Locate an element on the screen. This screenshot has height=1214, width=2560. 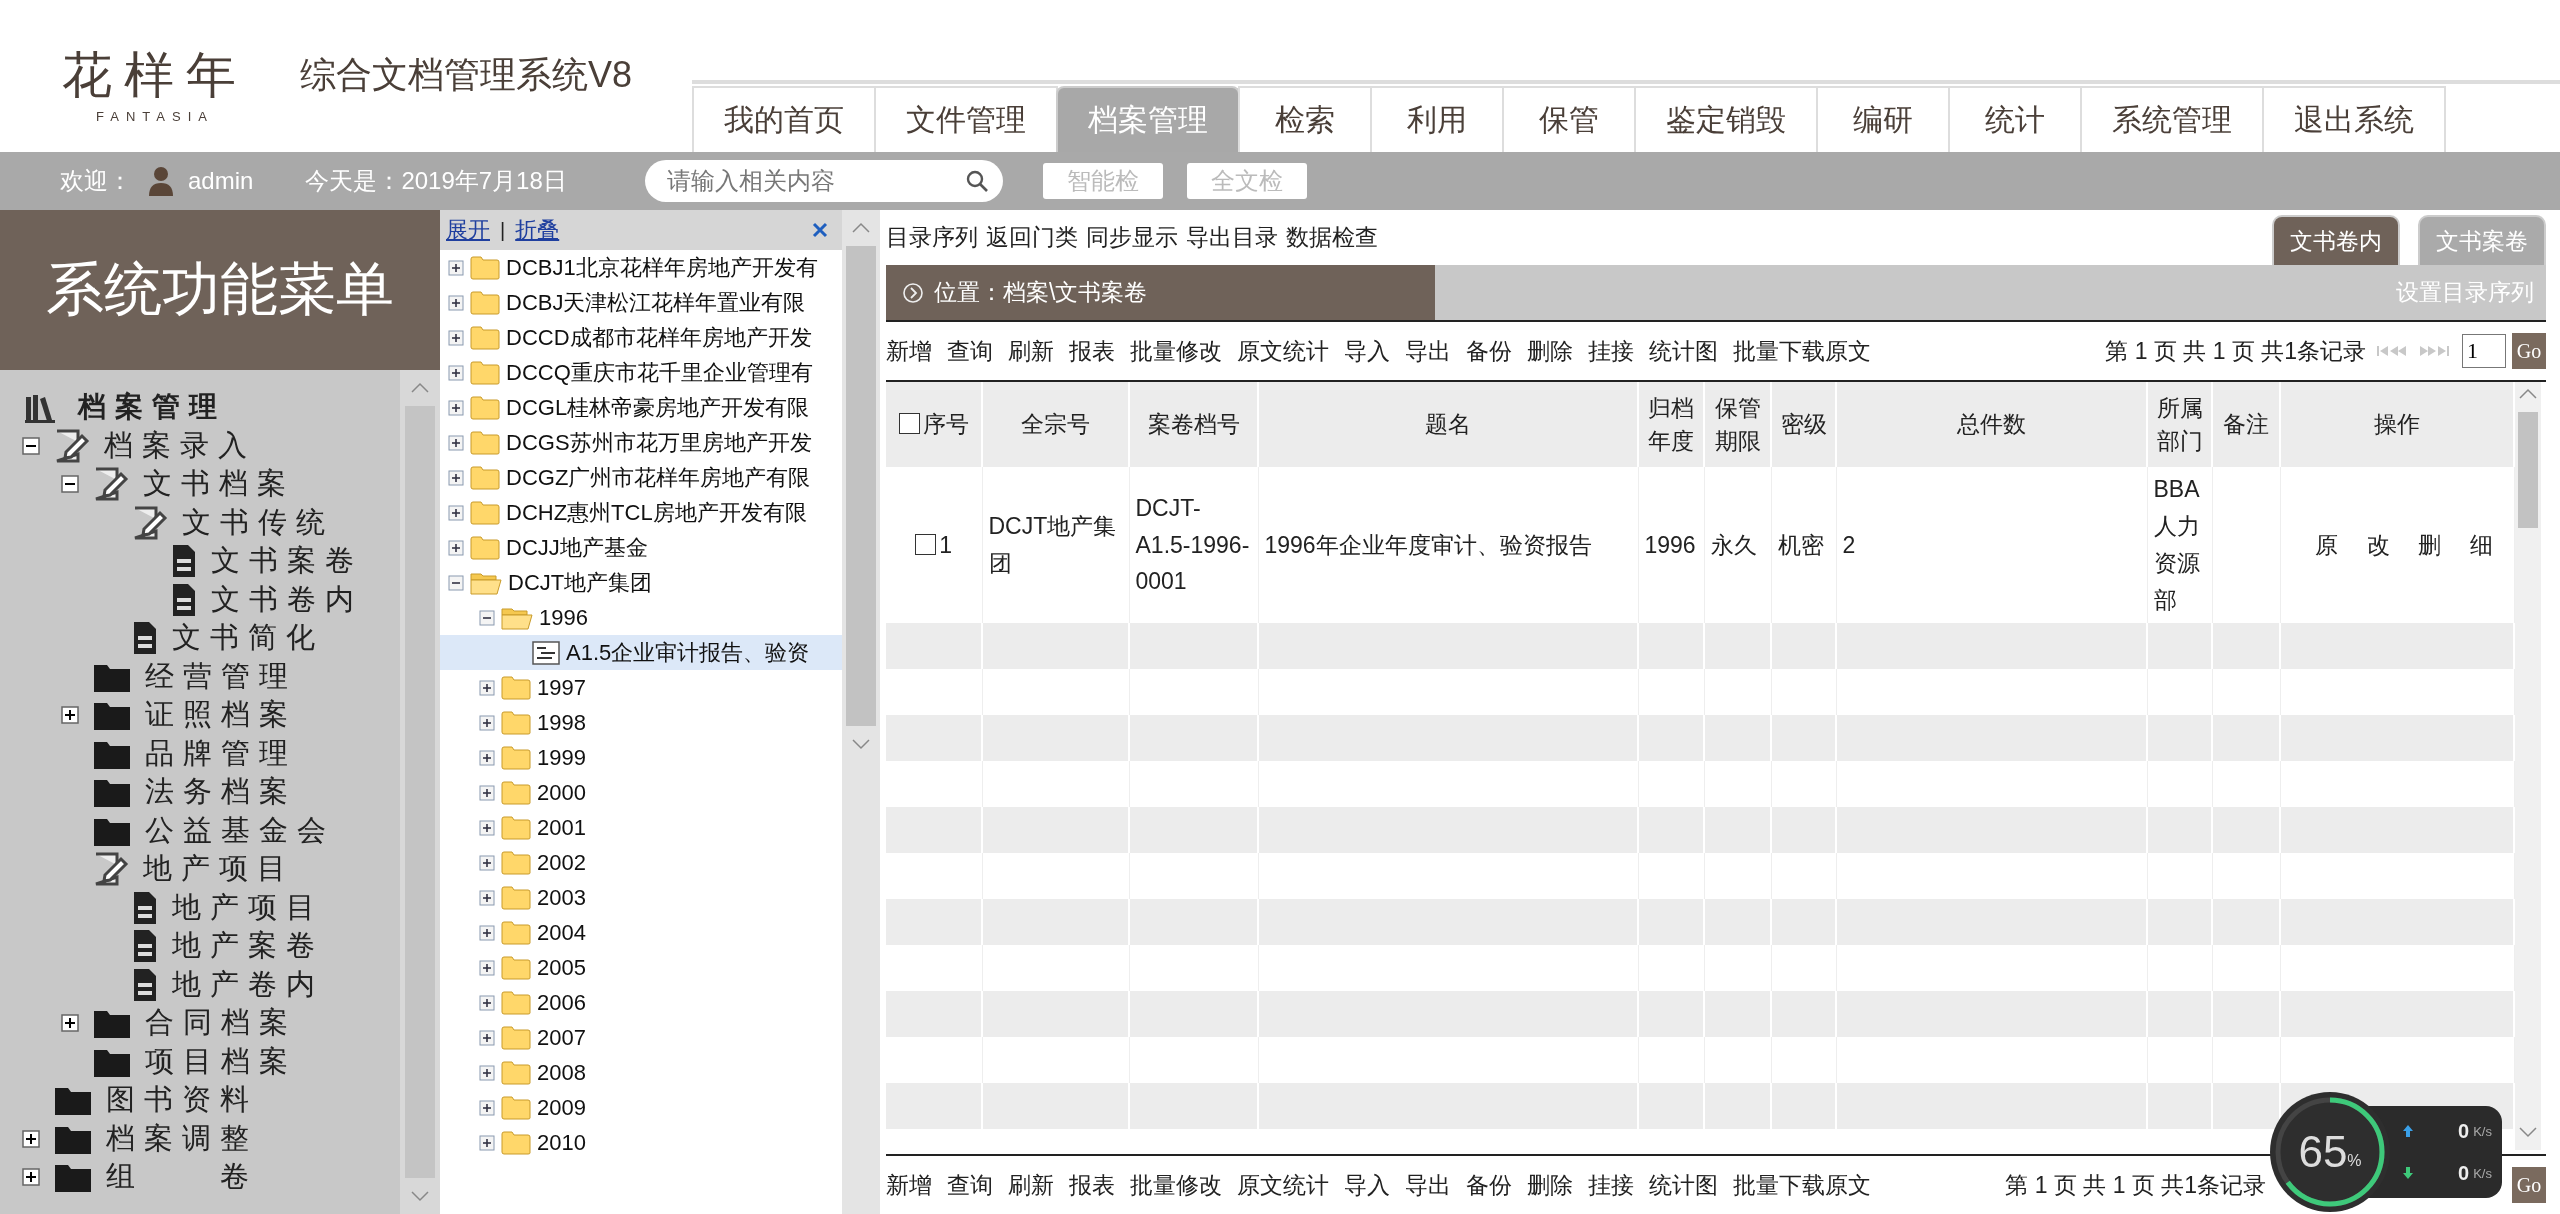
view-tab: 文书卷内 is located at coordinates (2336, 240).